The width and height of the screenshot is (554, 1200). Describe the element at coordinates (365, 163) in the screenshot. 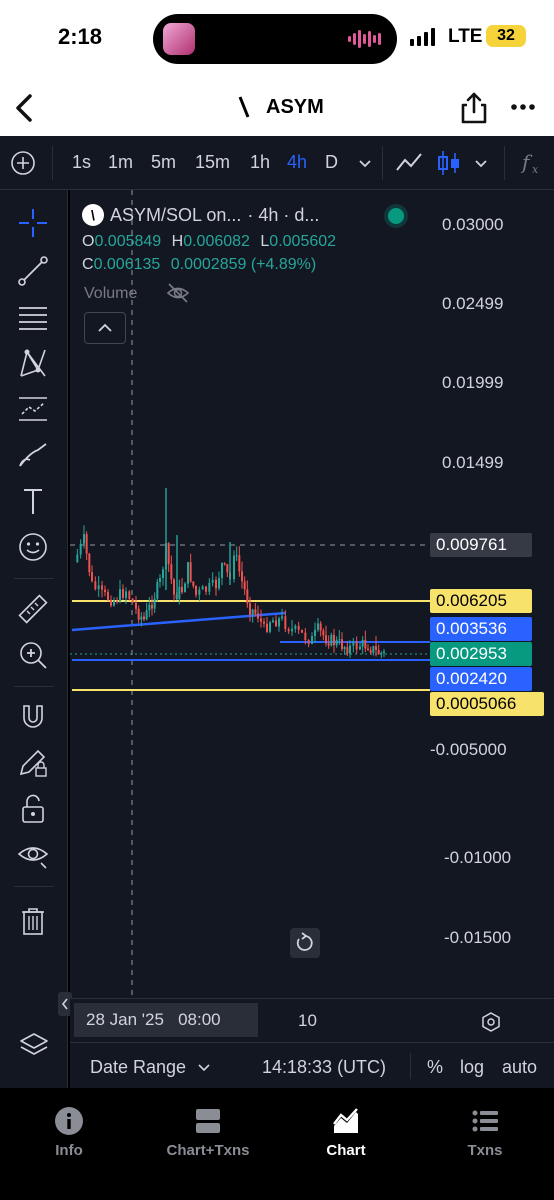

I see `timeframe-chevron-down-icon` at that location.